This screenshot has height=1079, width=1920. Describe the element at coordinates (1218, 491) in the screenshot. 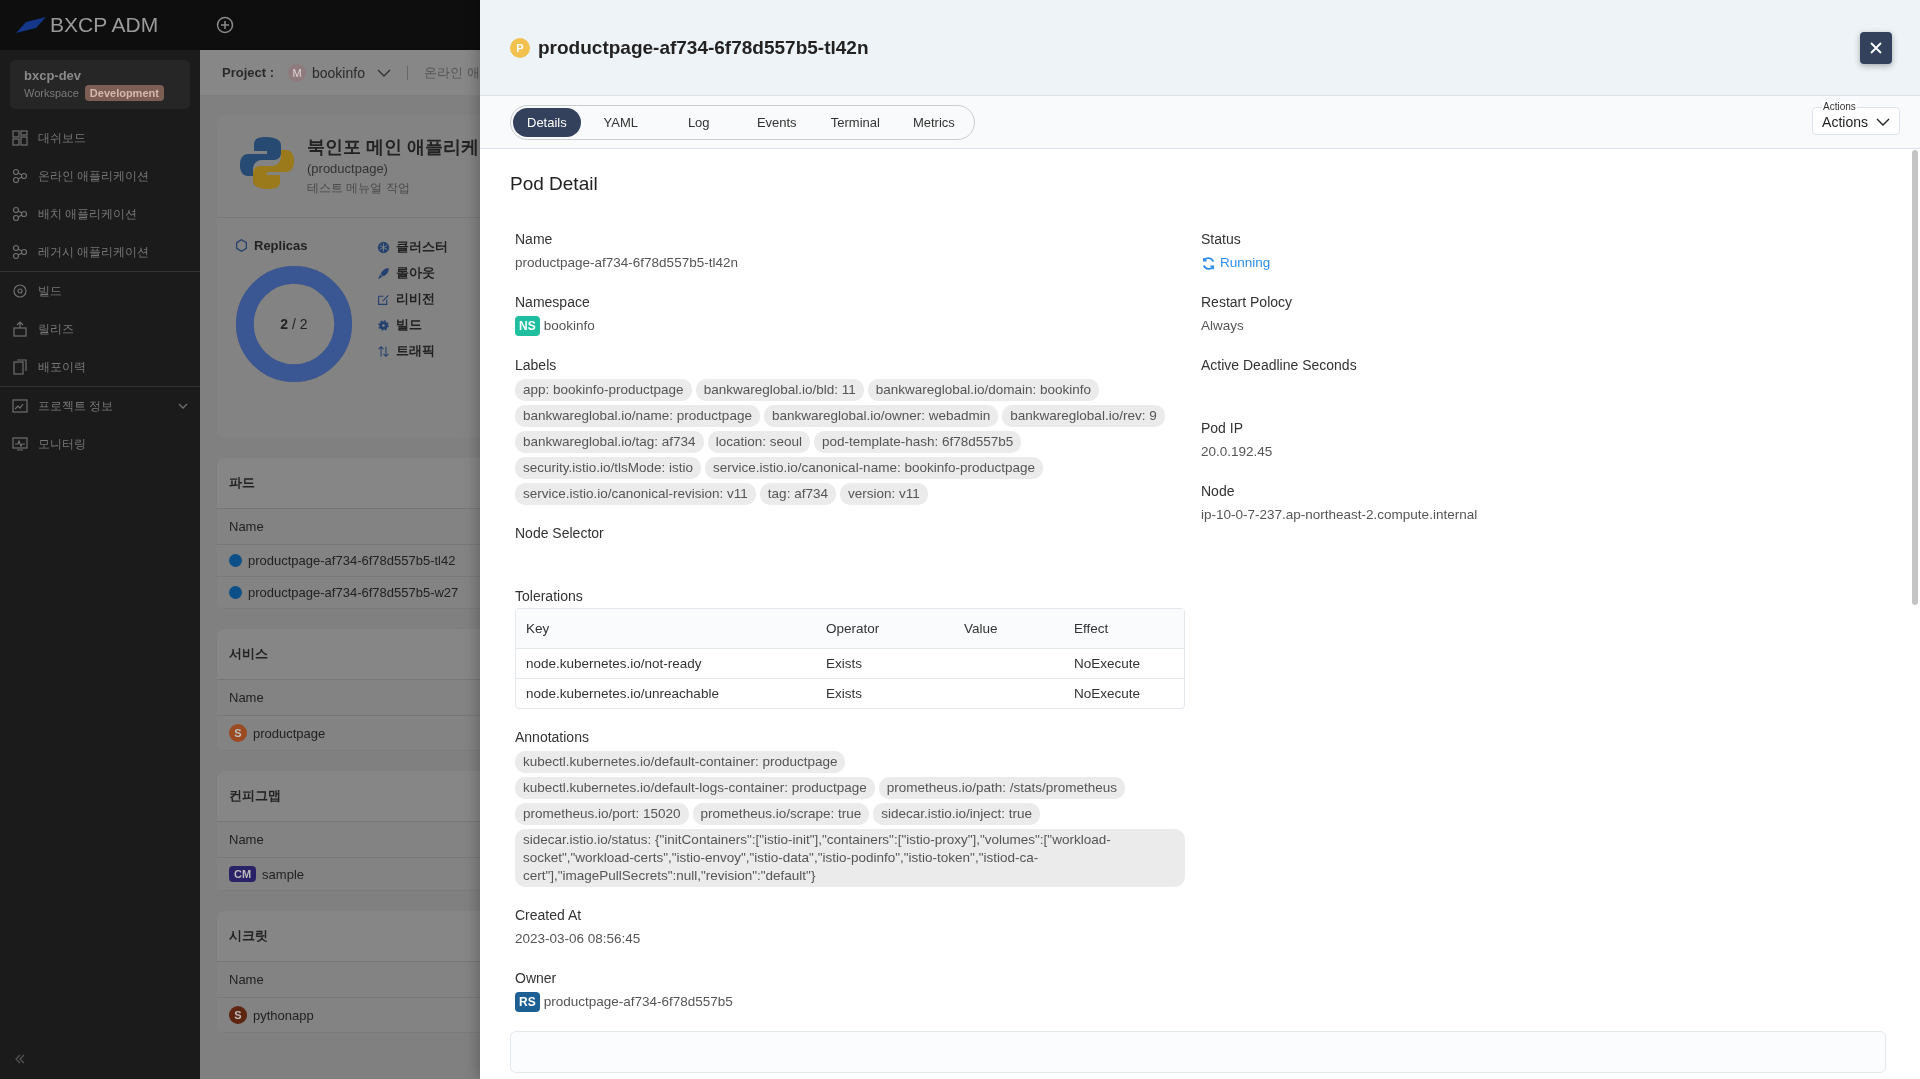

I see `field-label: Node` at that location.